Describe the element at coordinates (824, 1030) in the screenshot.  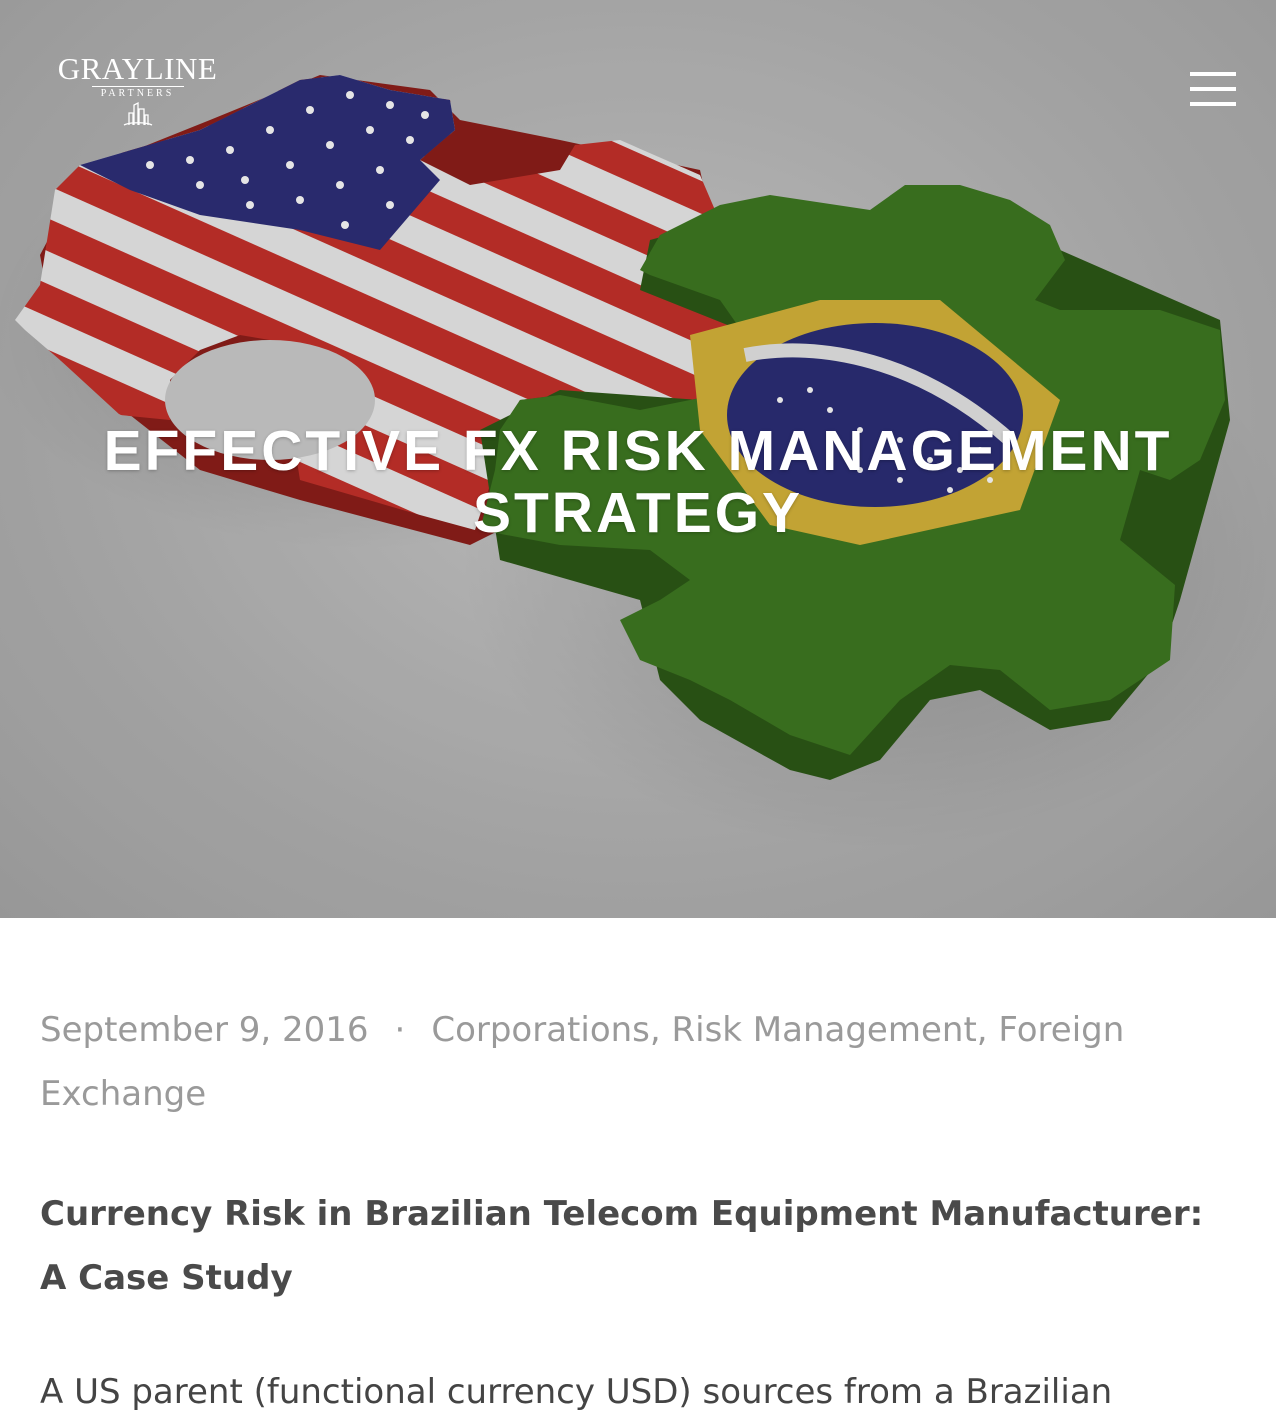
I see `category-link-risk-management: Risk Management` at that location.